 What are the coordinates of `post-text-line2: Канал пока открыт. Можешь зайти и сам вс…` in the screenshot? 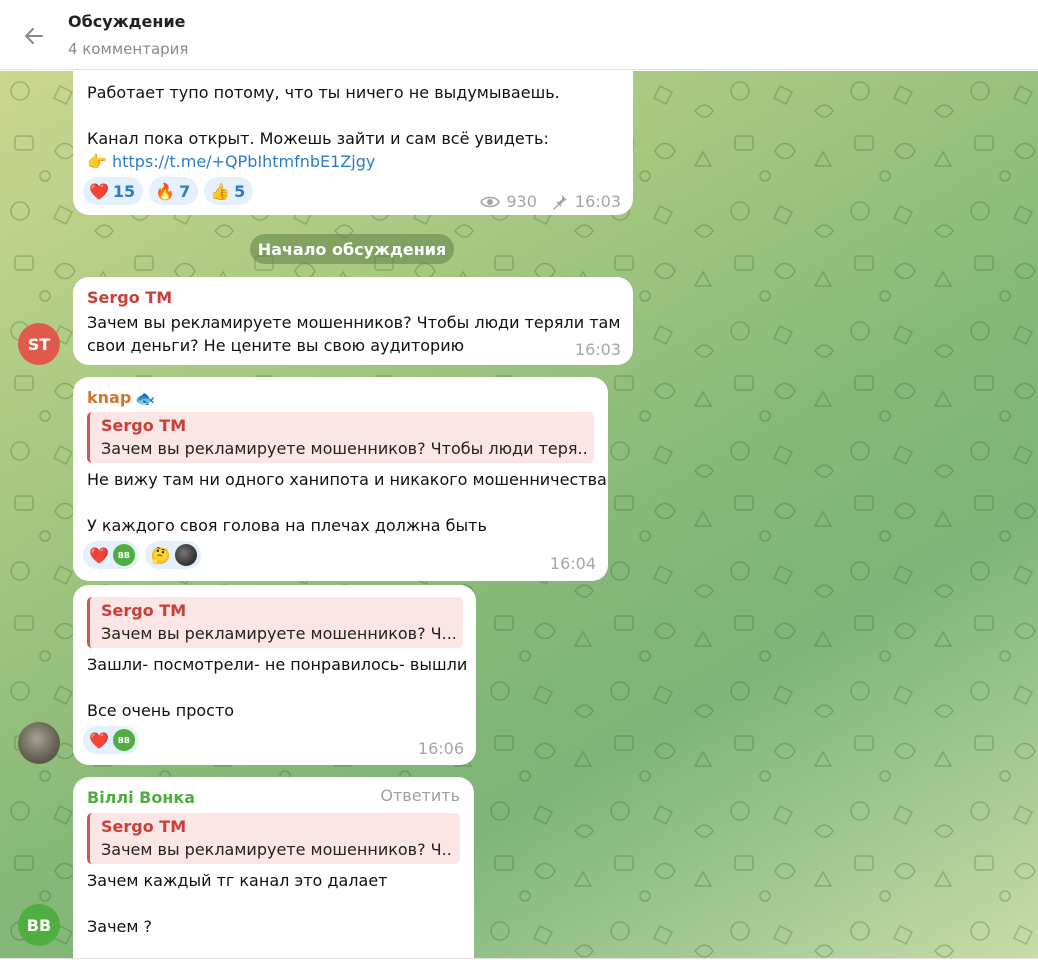 It's located at (318, 138).